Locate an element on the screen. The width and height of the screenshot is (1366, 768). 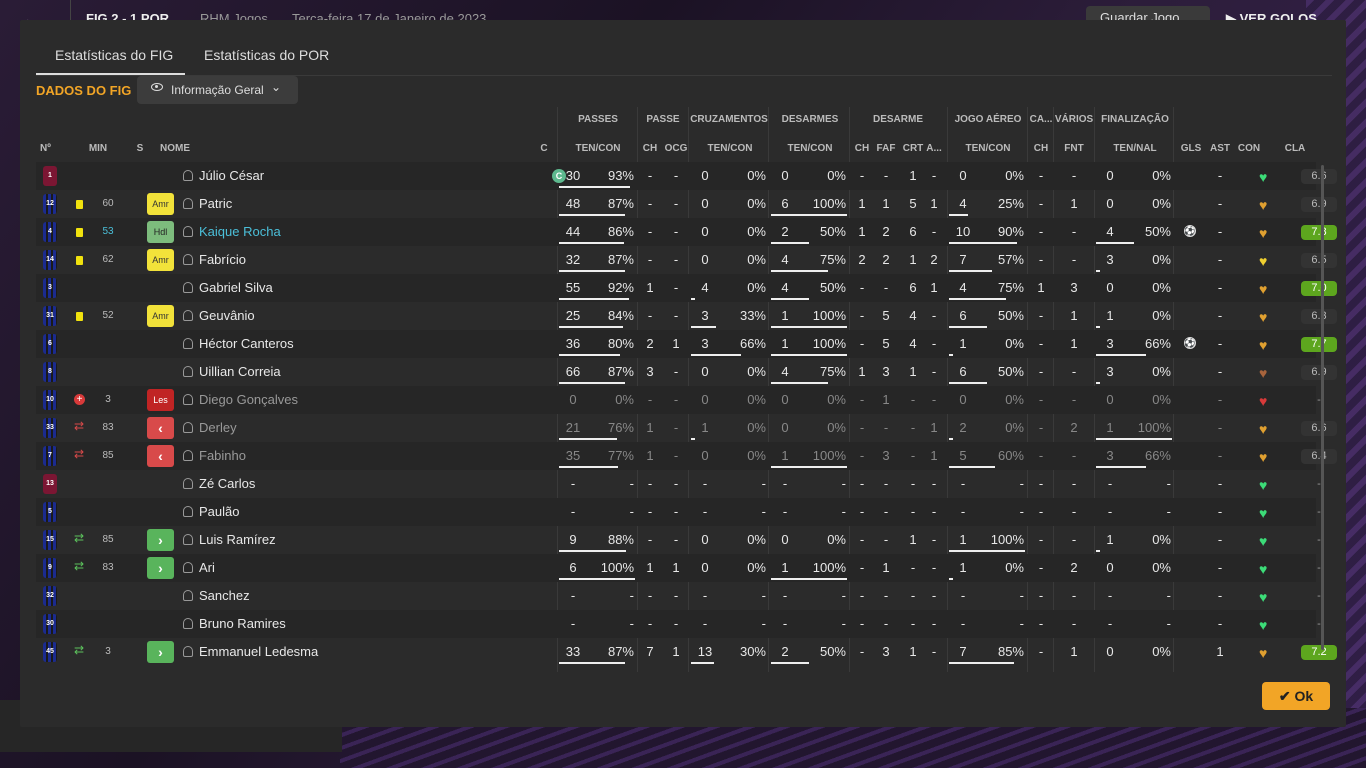
player-name: Kaique Rocha is located at coordinates (240, 231).